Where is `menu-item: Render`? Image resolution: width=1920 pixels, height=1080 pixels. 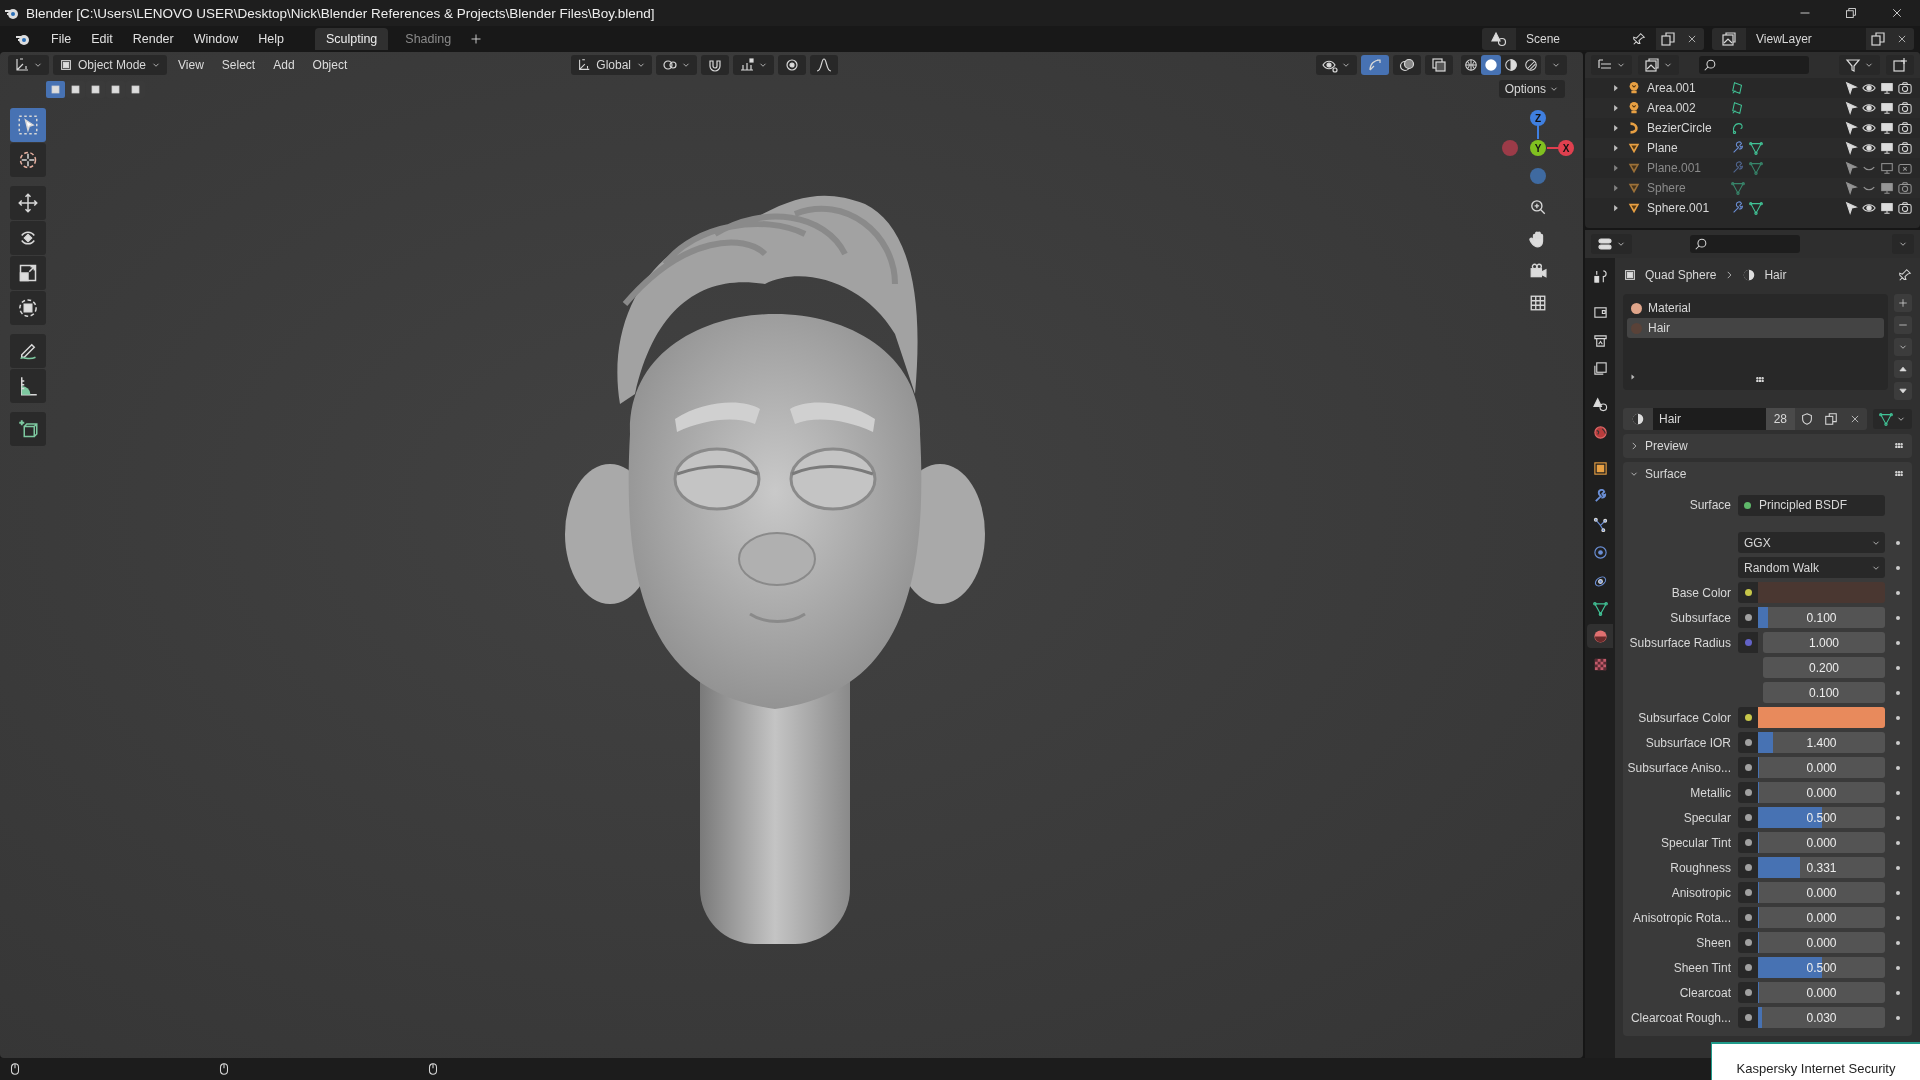 menu-item: Render is located at coordinates (153, 39).